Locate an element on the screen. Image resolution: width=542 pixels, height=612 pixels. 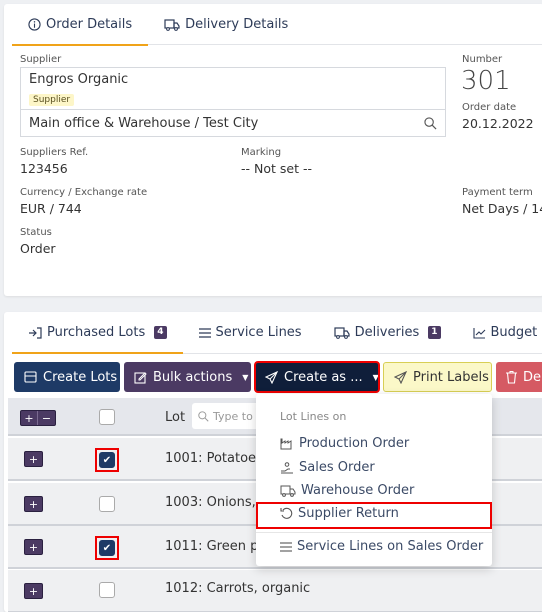
address-field: Main office & Warehouse / Test City is located at coordinates (233, 123).